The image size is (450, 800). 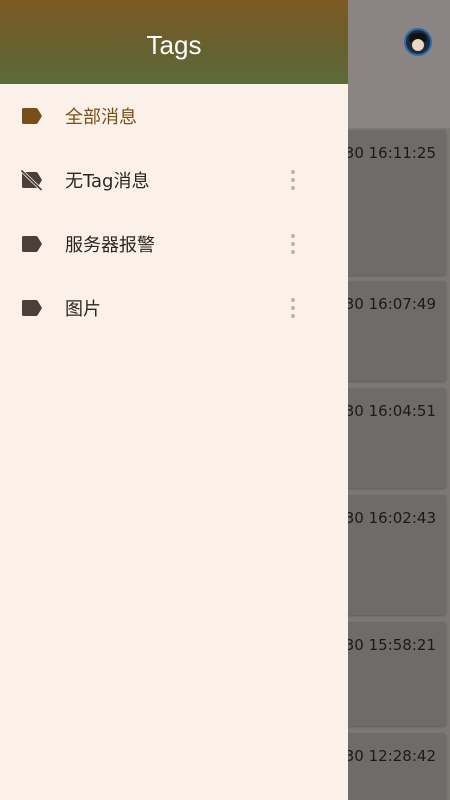 I want to click on drawer-item-label: 图片, so click(x=83, y=309).